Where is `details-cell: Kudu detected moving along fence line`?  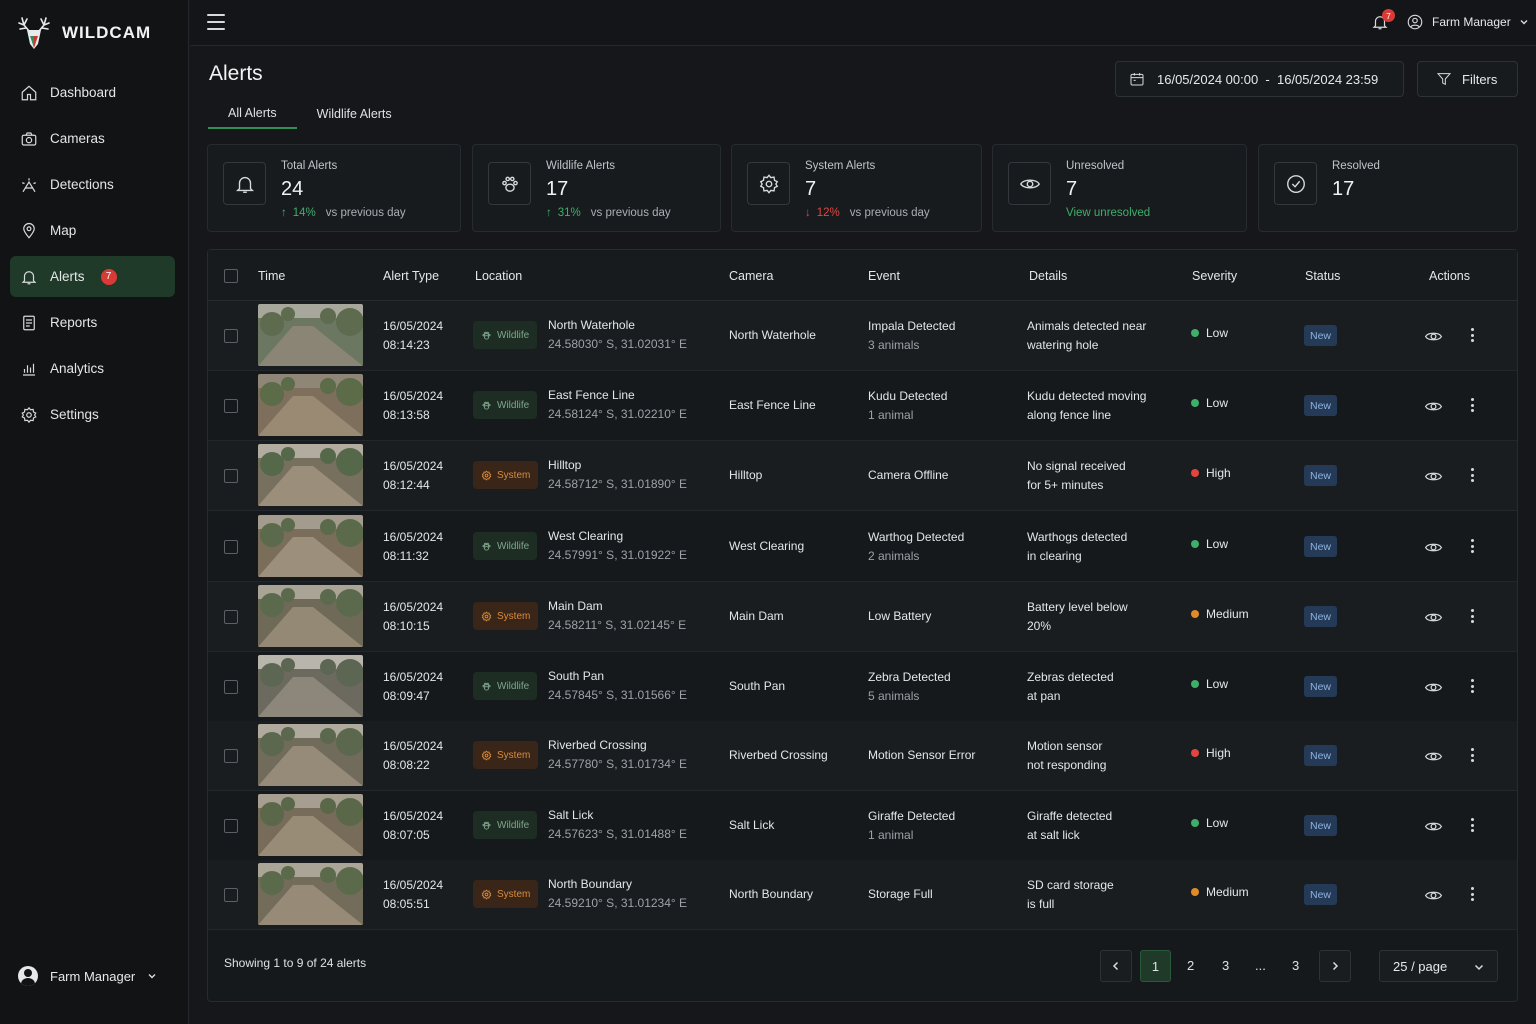 details-cell: Kudu detected moving along fence line is located at coordinates (1086, 406).